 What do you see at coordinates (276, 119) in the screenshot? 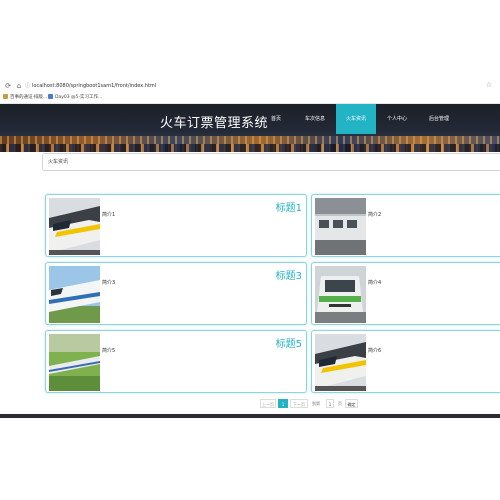
I see `nav-home: 首页` at bounding box center [276, 119].